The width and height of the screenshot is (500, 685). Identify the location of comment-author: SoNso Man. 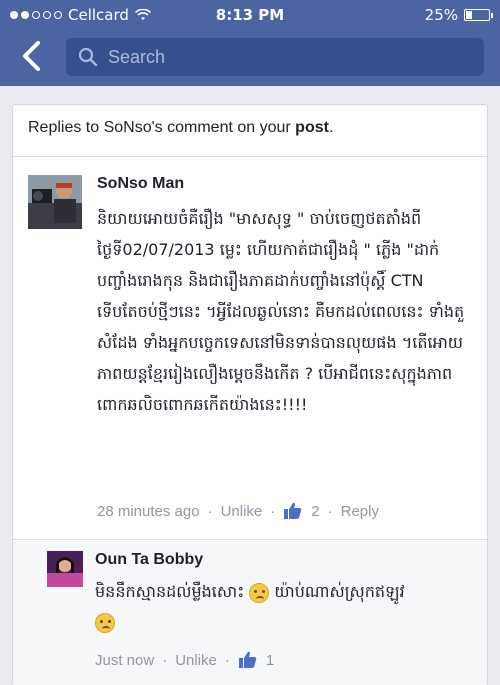
(140, 184).